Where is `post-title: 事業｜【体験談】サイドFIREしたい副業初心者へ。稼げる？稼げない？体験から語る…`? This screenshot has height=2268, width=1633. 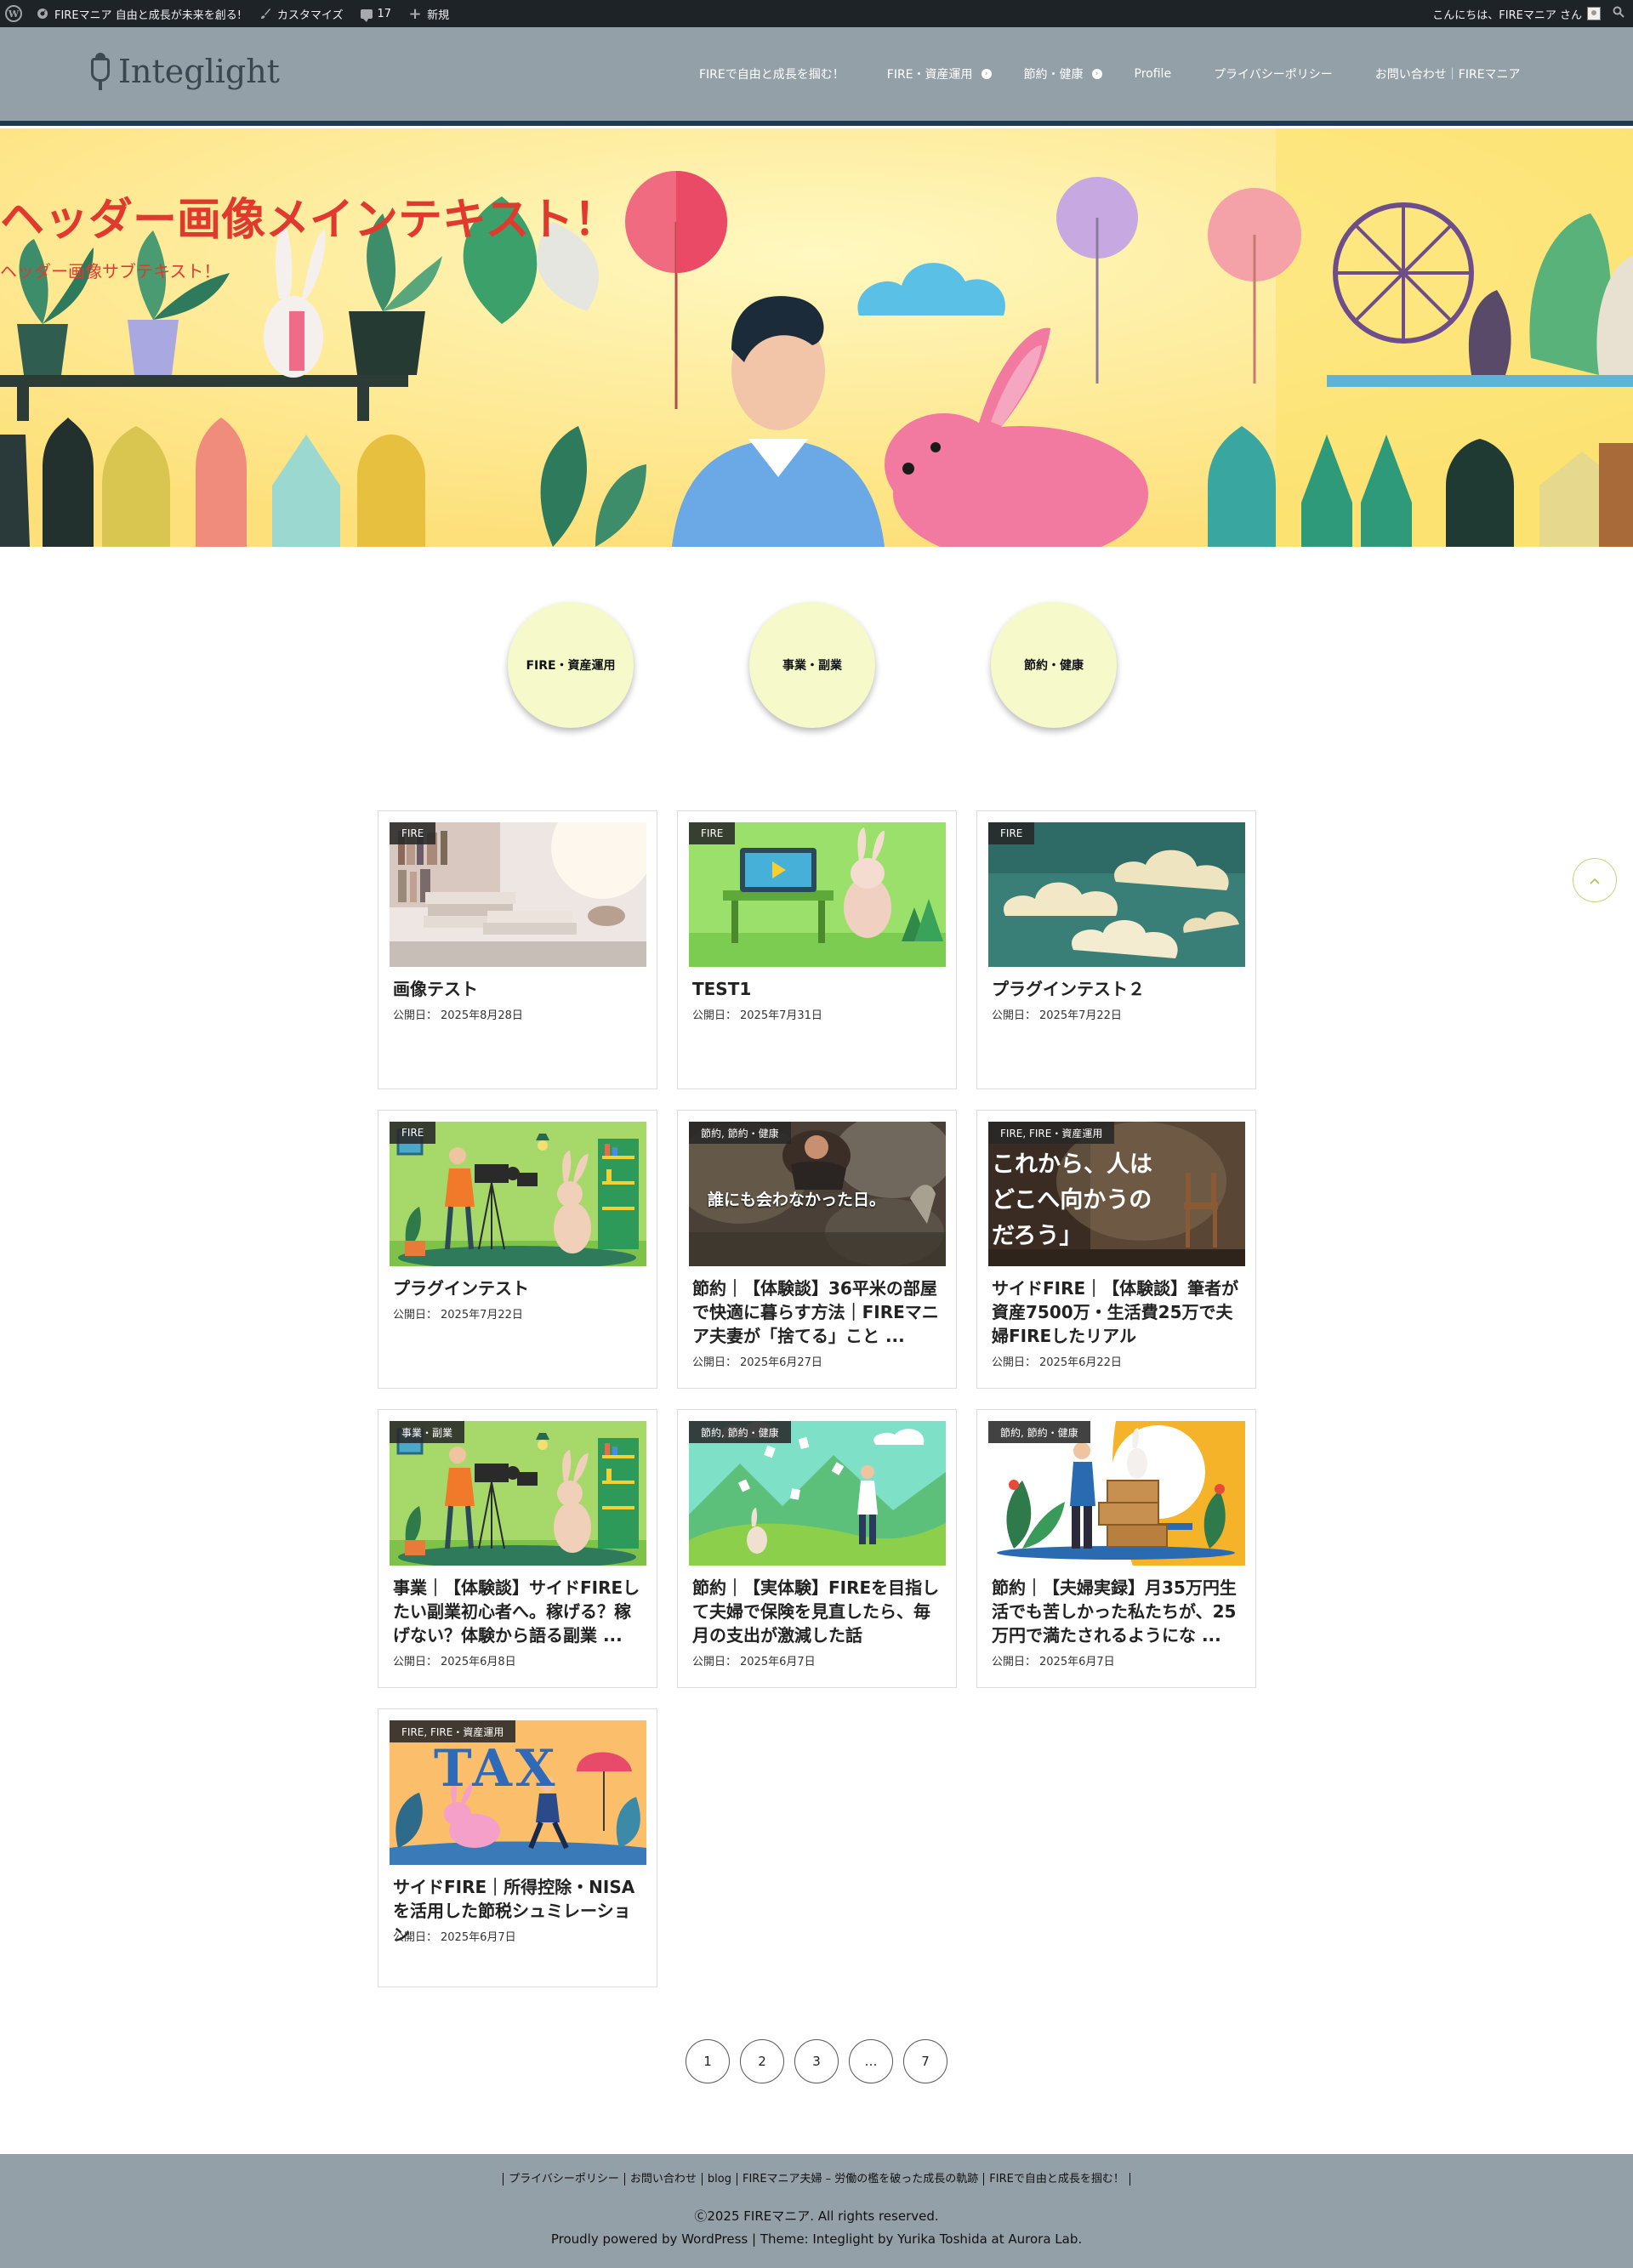
post-title: 事業｜【体験談】サイドFIREしたい副業初心者へ。稼げる？稼げない？体験から語る… is located at coordinates (519, 1611).